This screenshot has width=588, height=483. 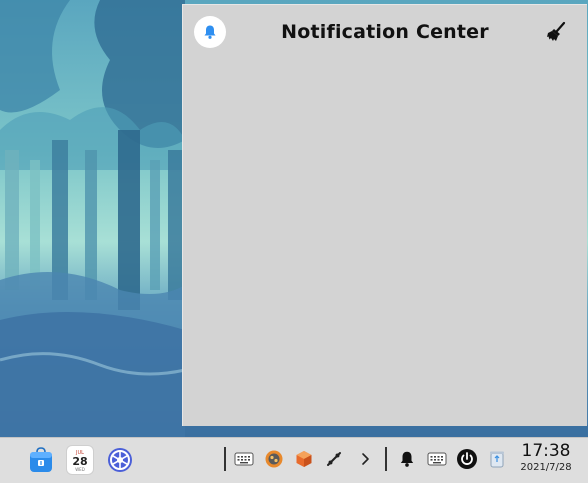 I want to click on tray-package-app, so click(x=304, y=459).